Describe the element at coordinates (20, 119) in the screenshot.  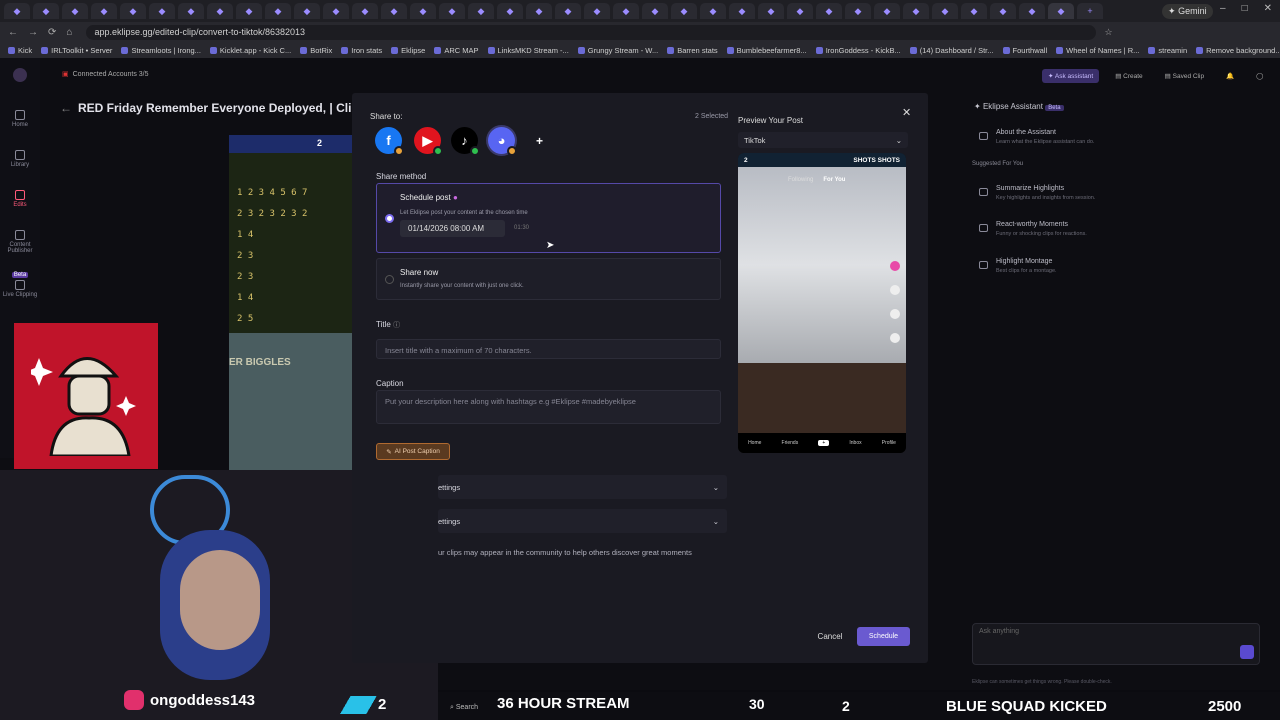
I see `sidebar-item-home: Home` at that location.